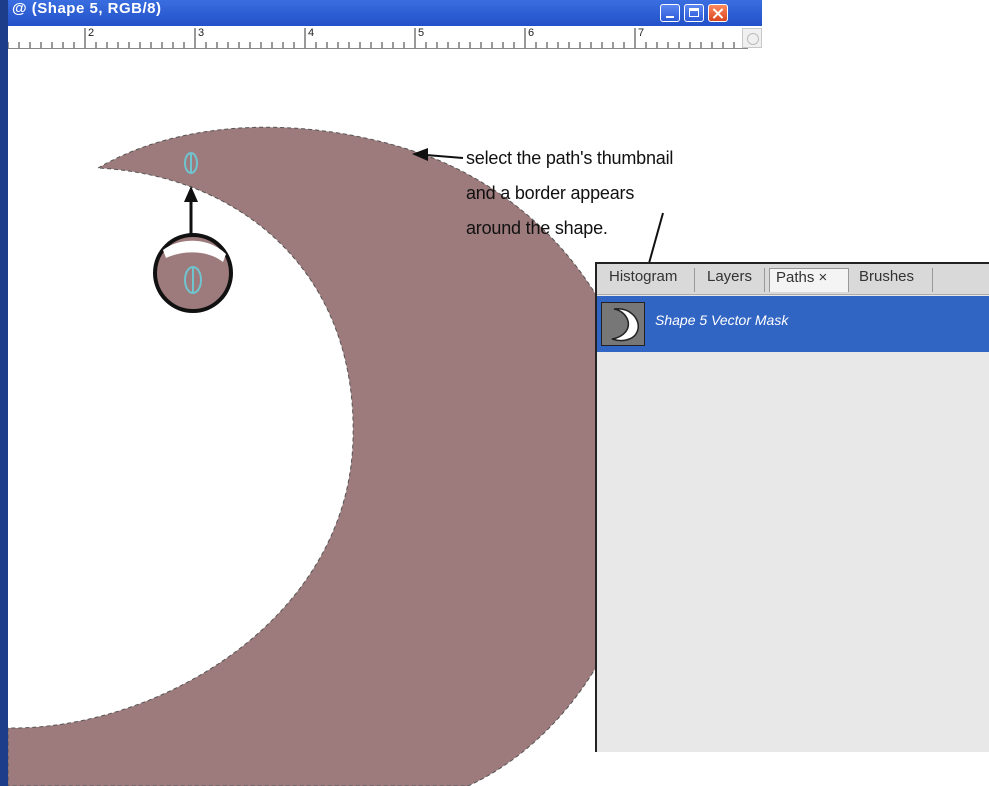 Image resolution: width=989 pixels, height=786 pixels. I want to click on window-title: @ (Shape 5, RGB/8), so click(87, 8).